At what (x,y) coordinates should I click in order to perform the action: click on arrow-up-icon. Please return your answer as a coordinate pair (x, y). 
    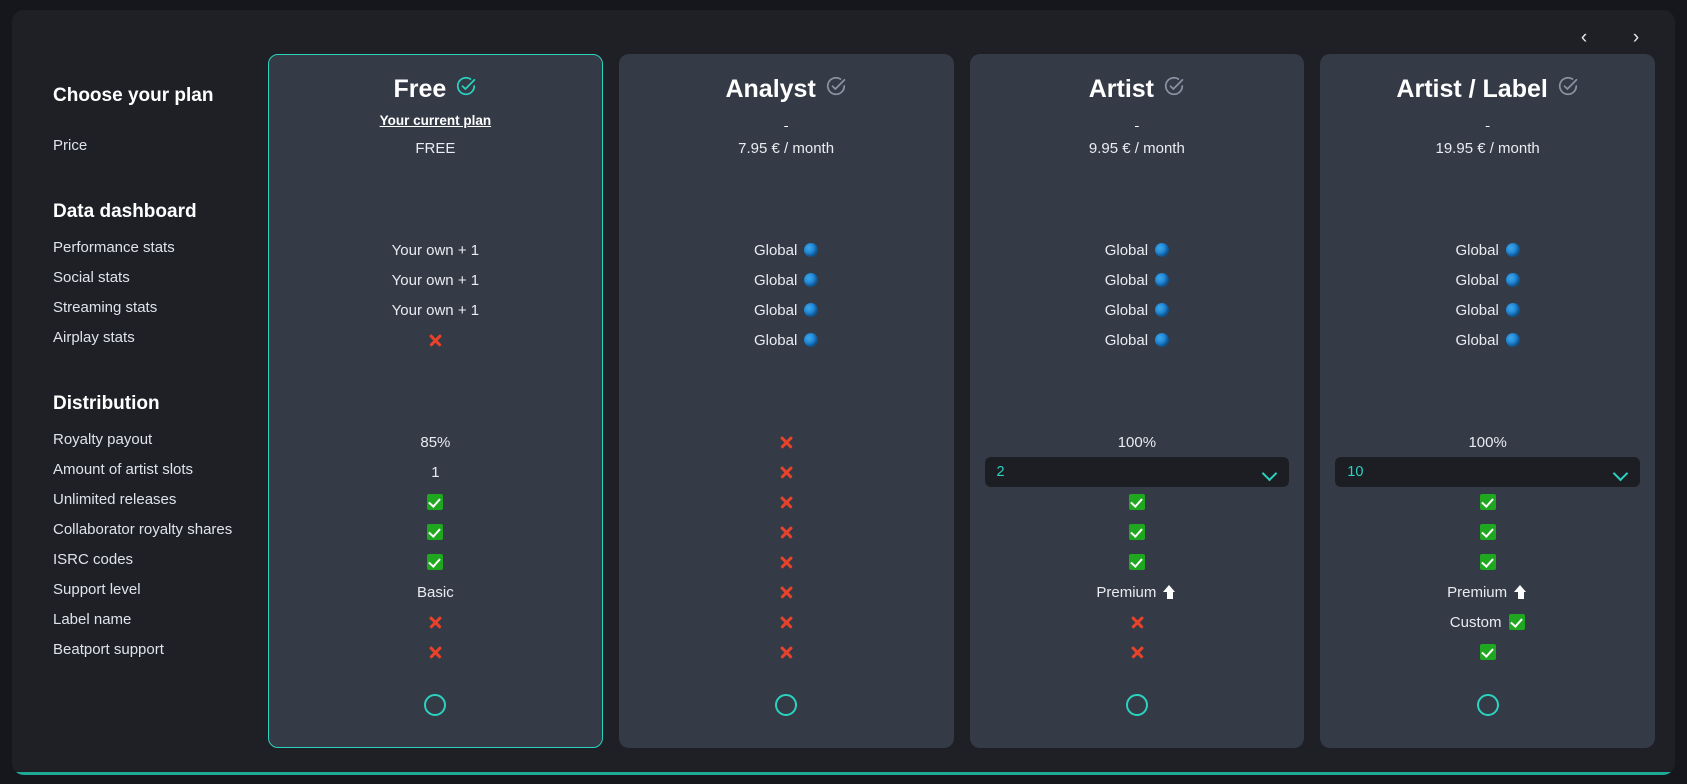
    Looking at the image, I should click on (1520, 592).